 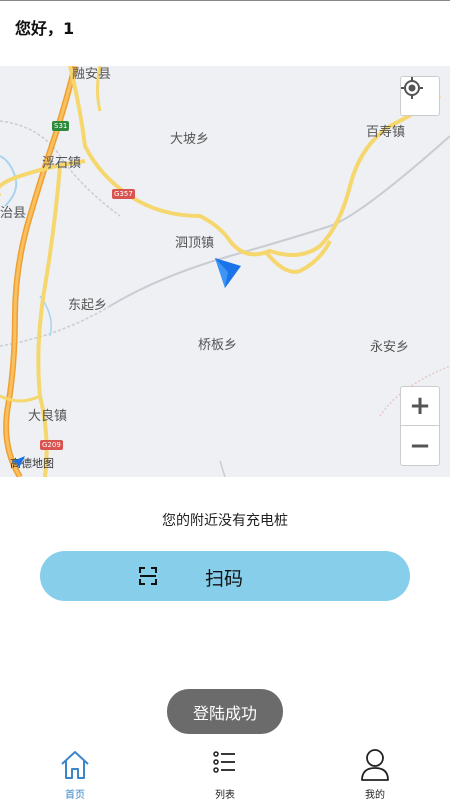 I want to click on road-shield-g357: G357, so click(x=123, y=194).